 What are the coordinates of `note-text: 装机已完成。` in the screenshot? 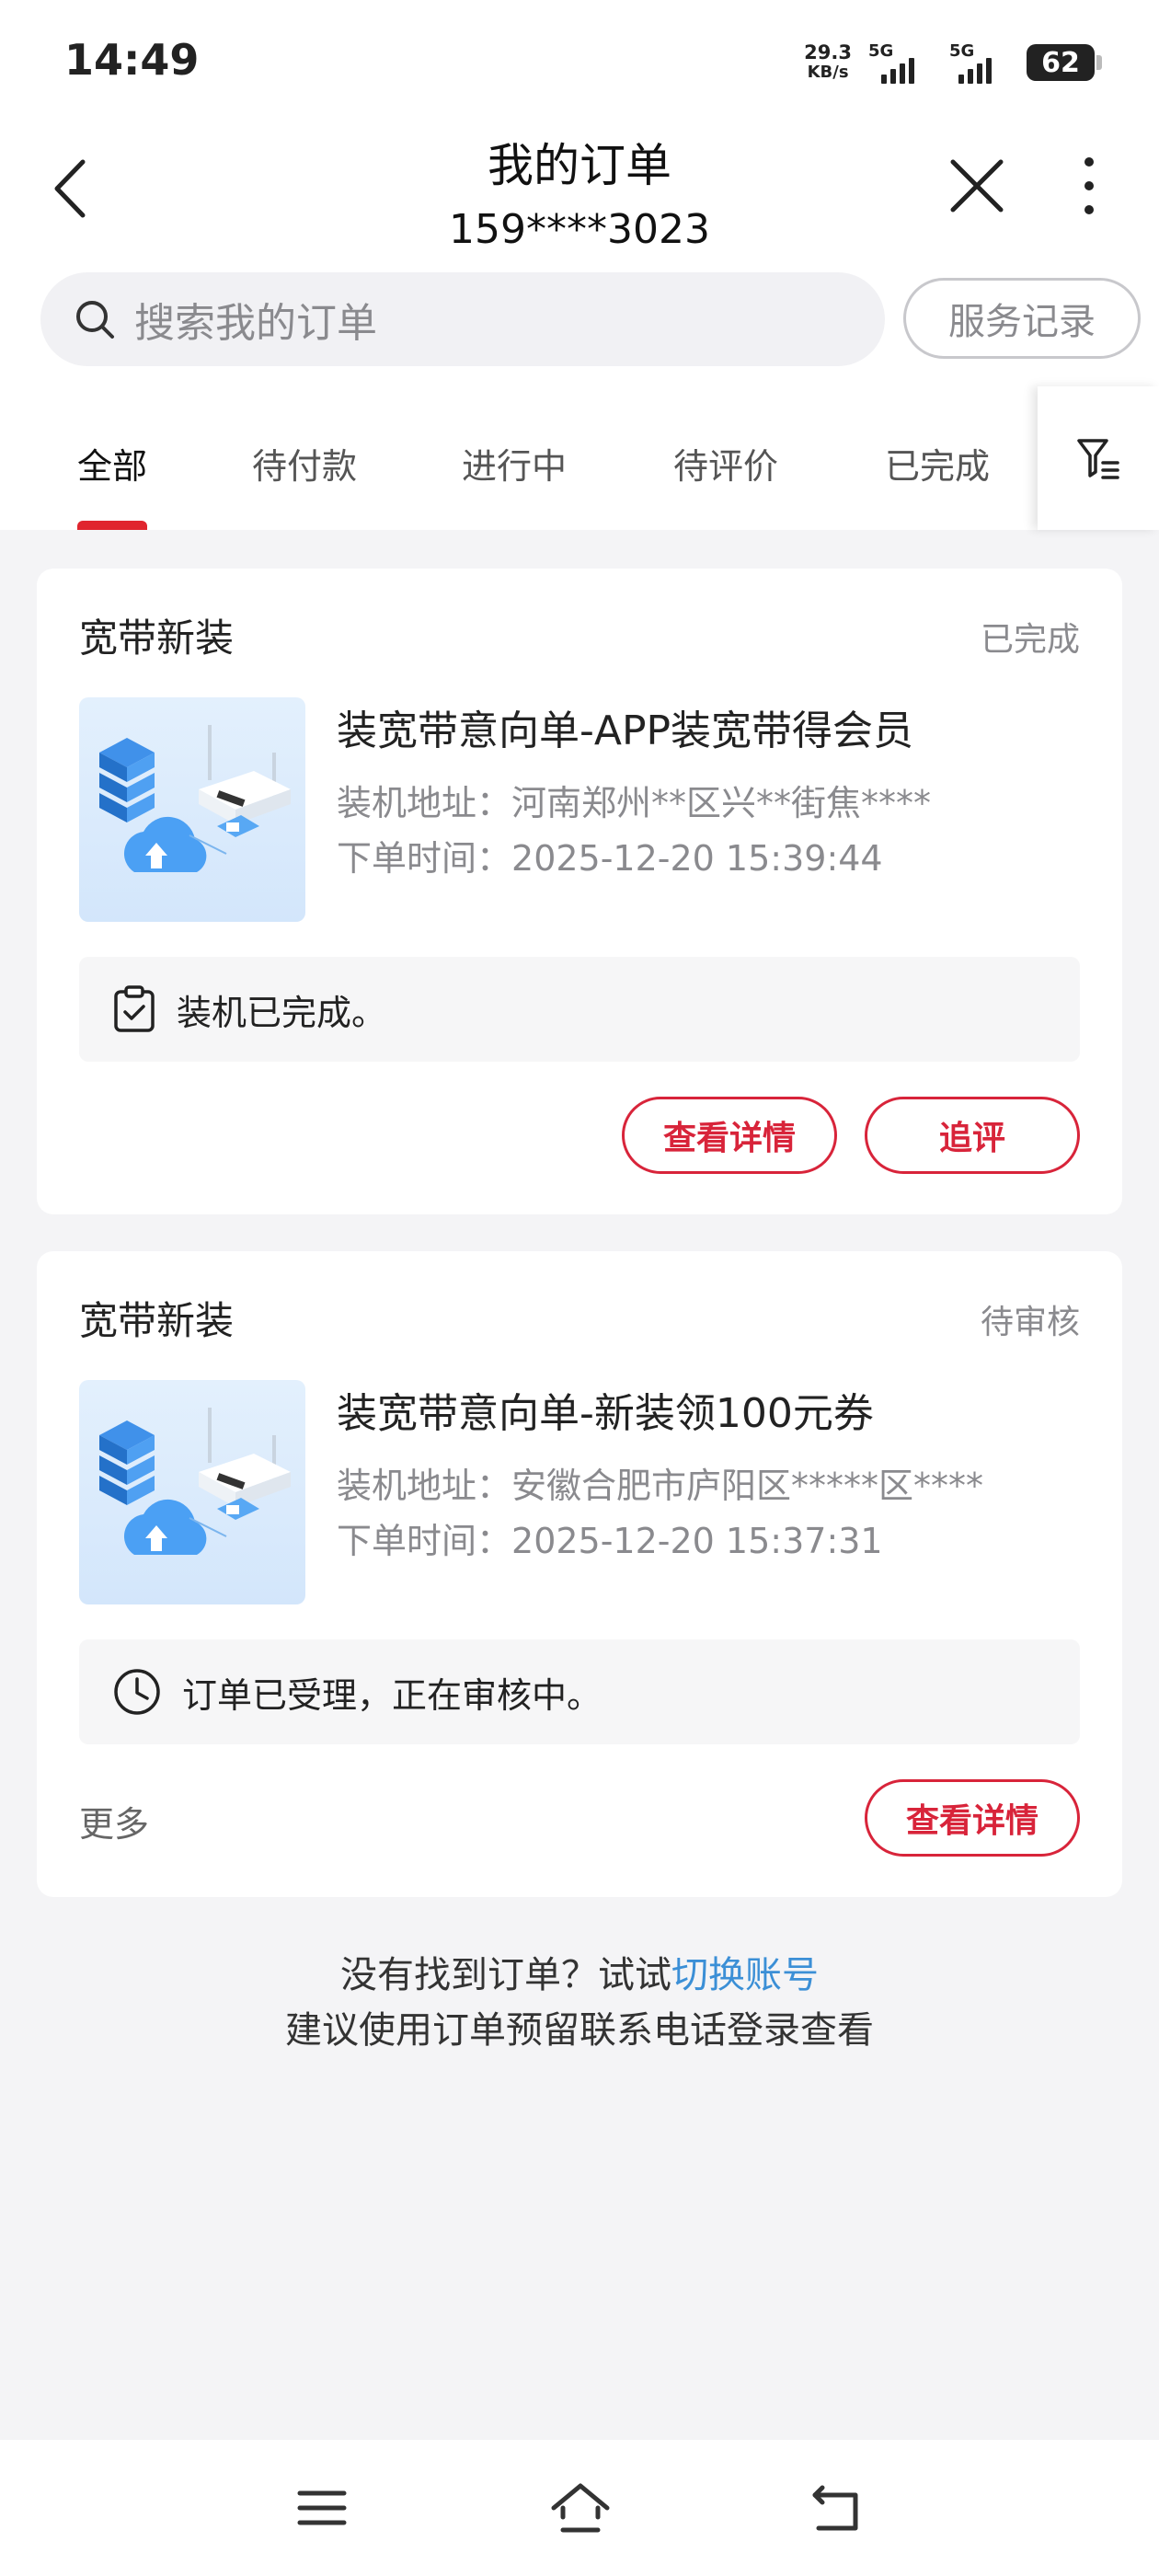 It's located at (282, 1012).